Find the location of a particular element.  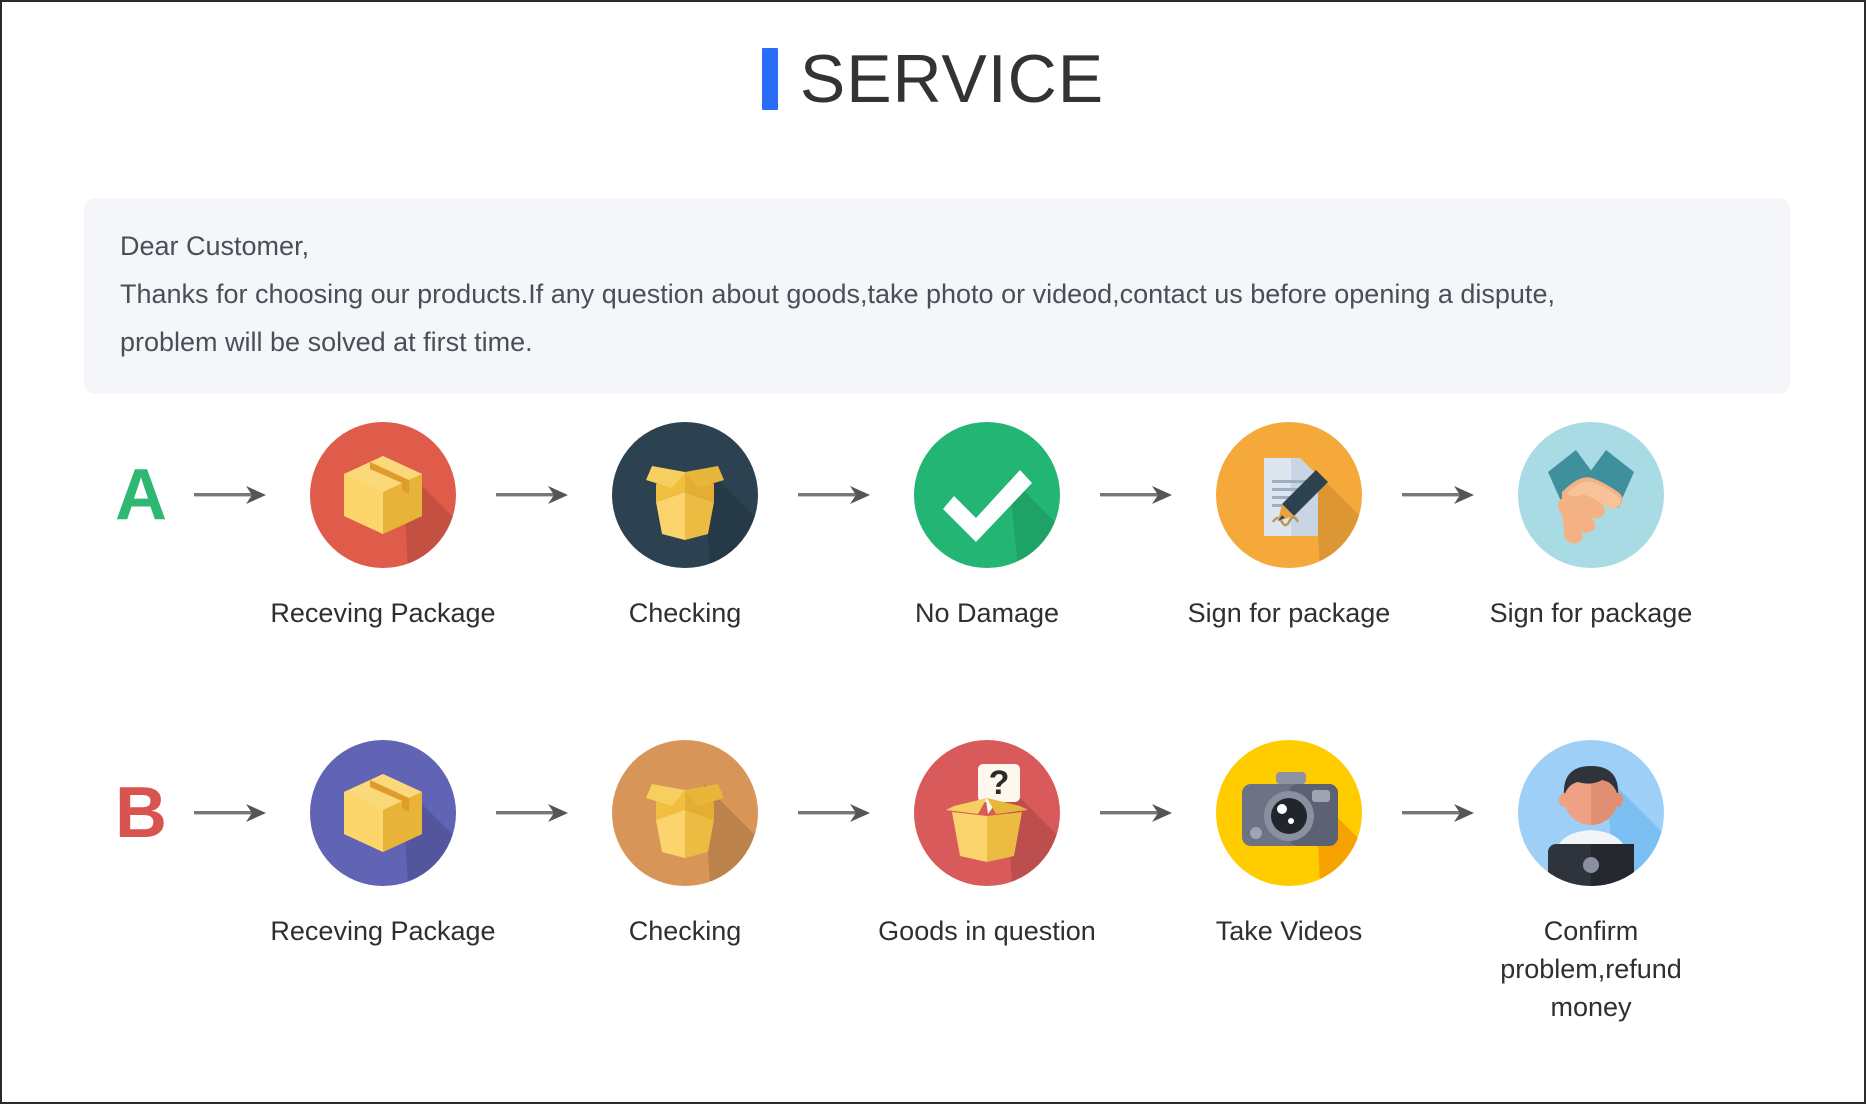

notice-line: problem will be solved at first time. is located at coordinates (326, 342).